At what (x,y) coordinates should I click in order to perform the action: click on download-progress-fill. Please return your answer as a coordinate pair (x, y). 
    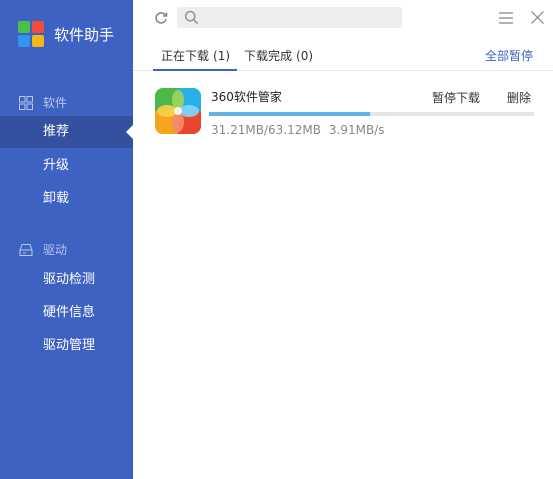
    Looking at the image, I should click on (289, 114).